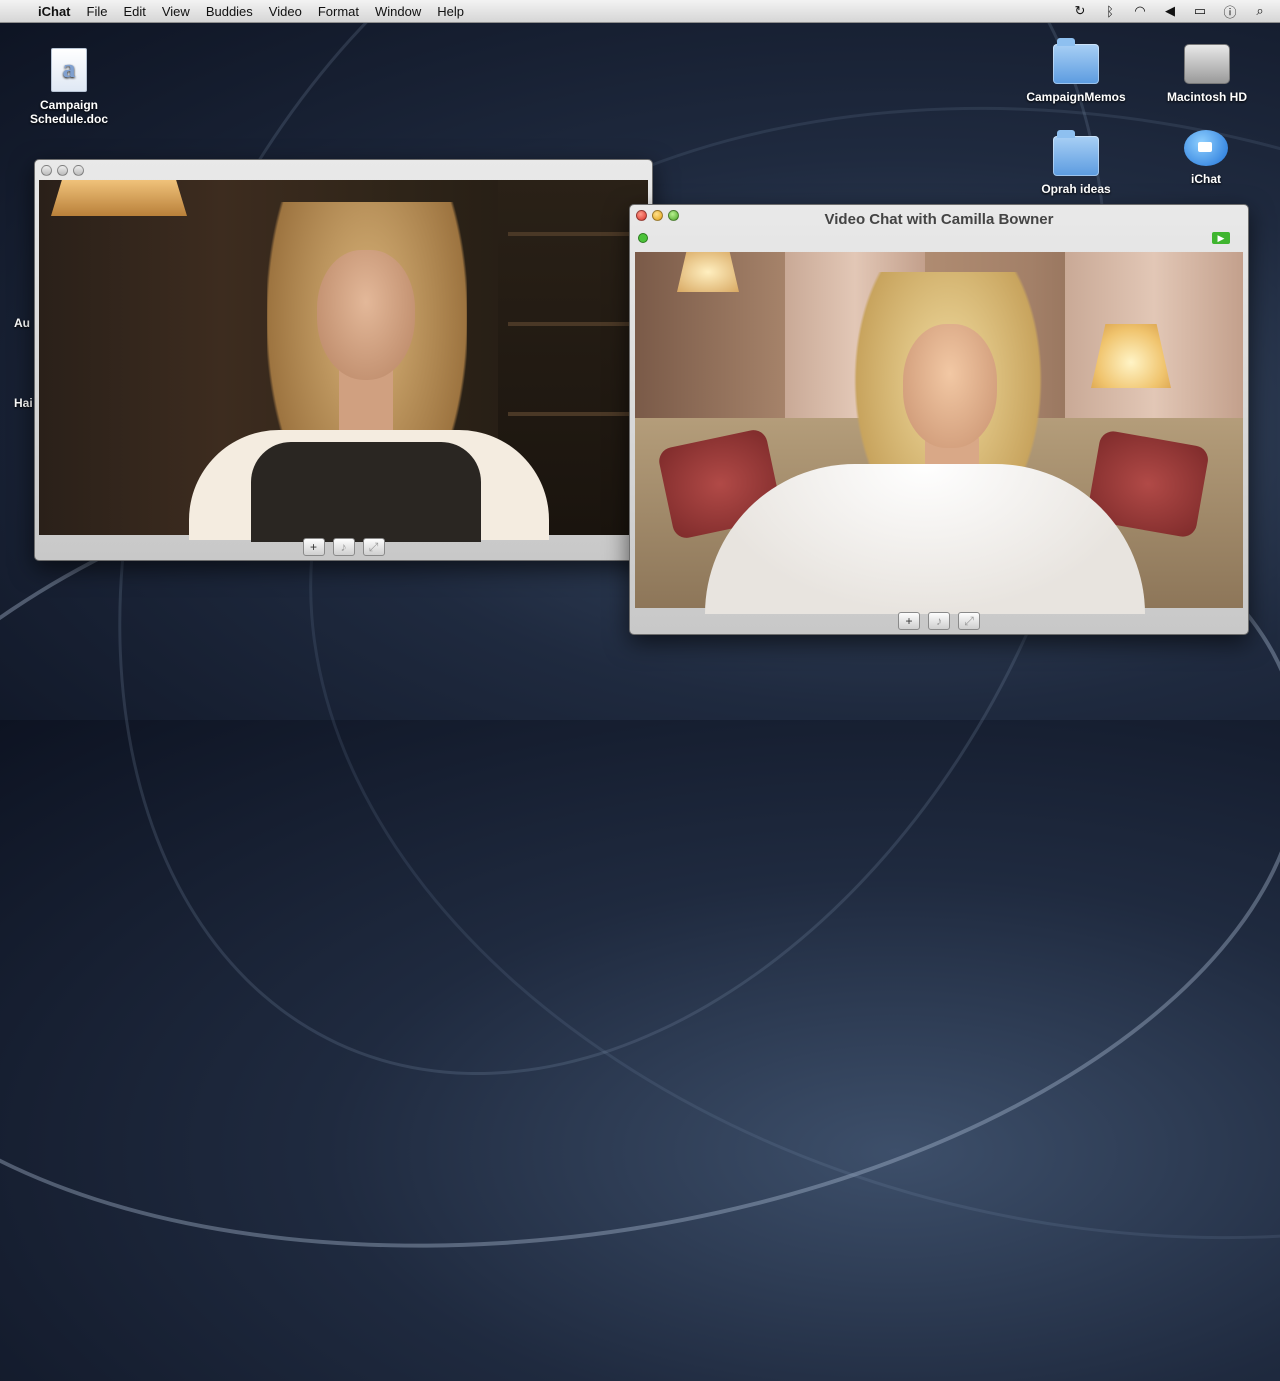 This screenshot has height=1381, width=1280. I want to click on spotlight-icon: ⌕, so click(1260, 11).